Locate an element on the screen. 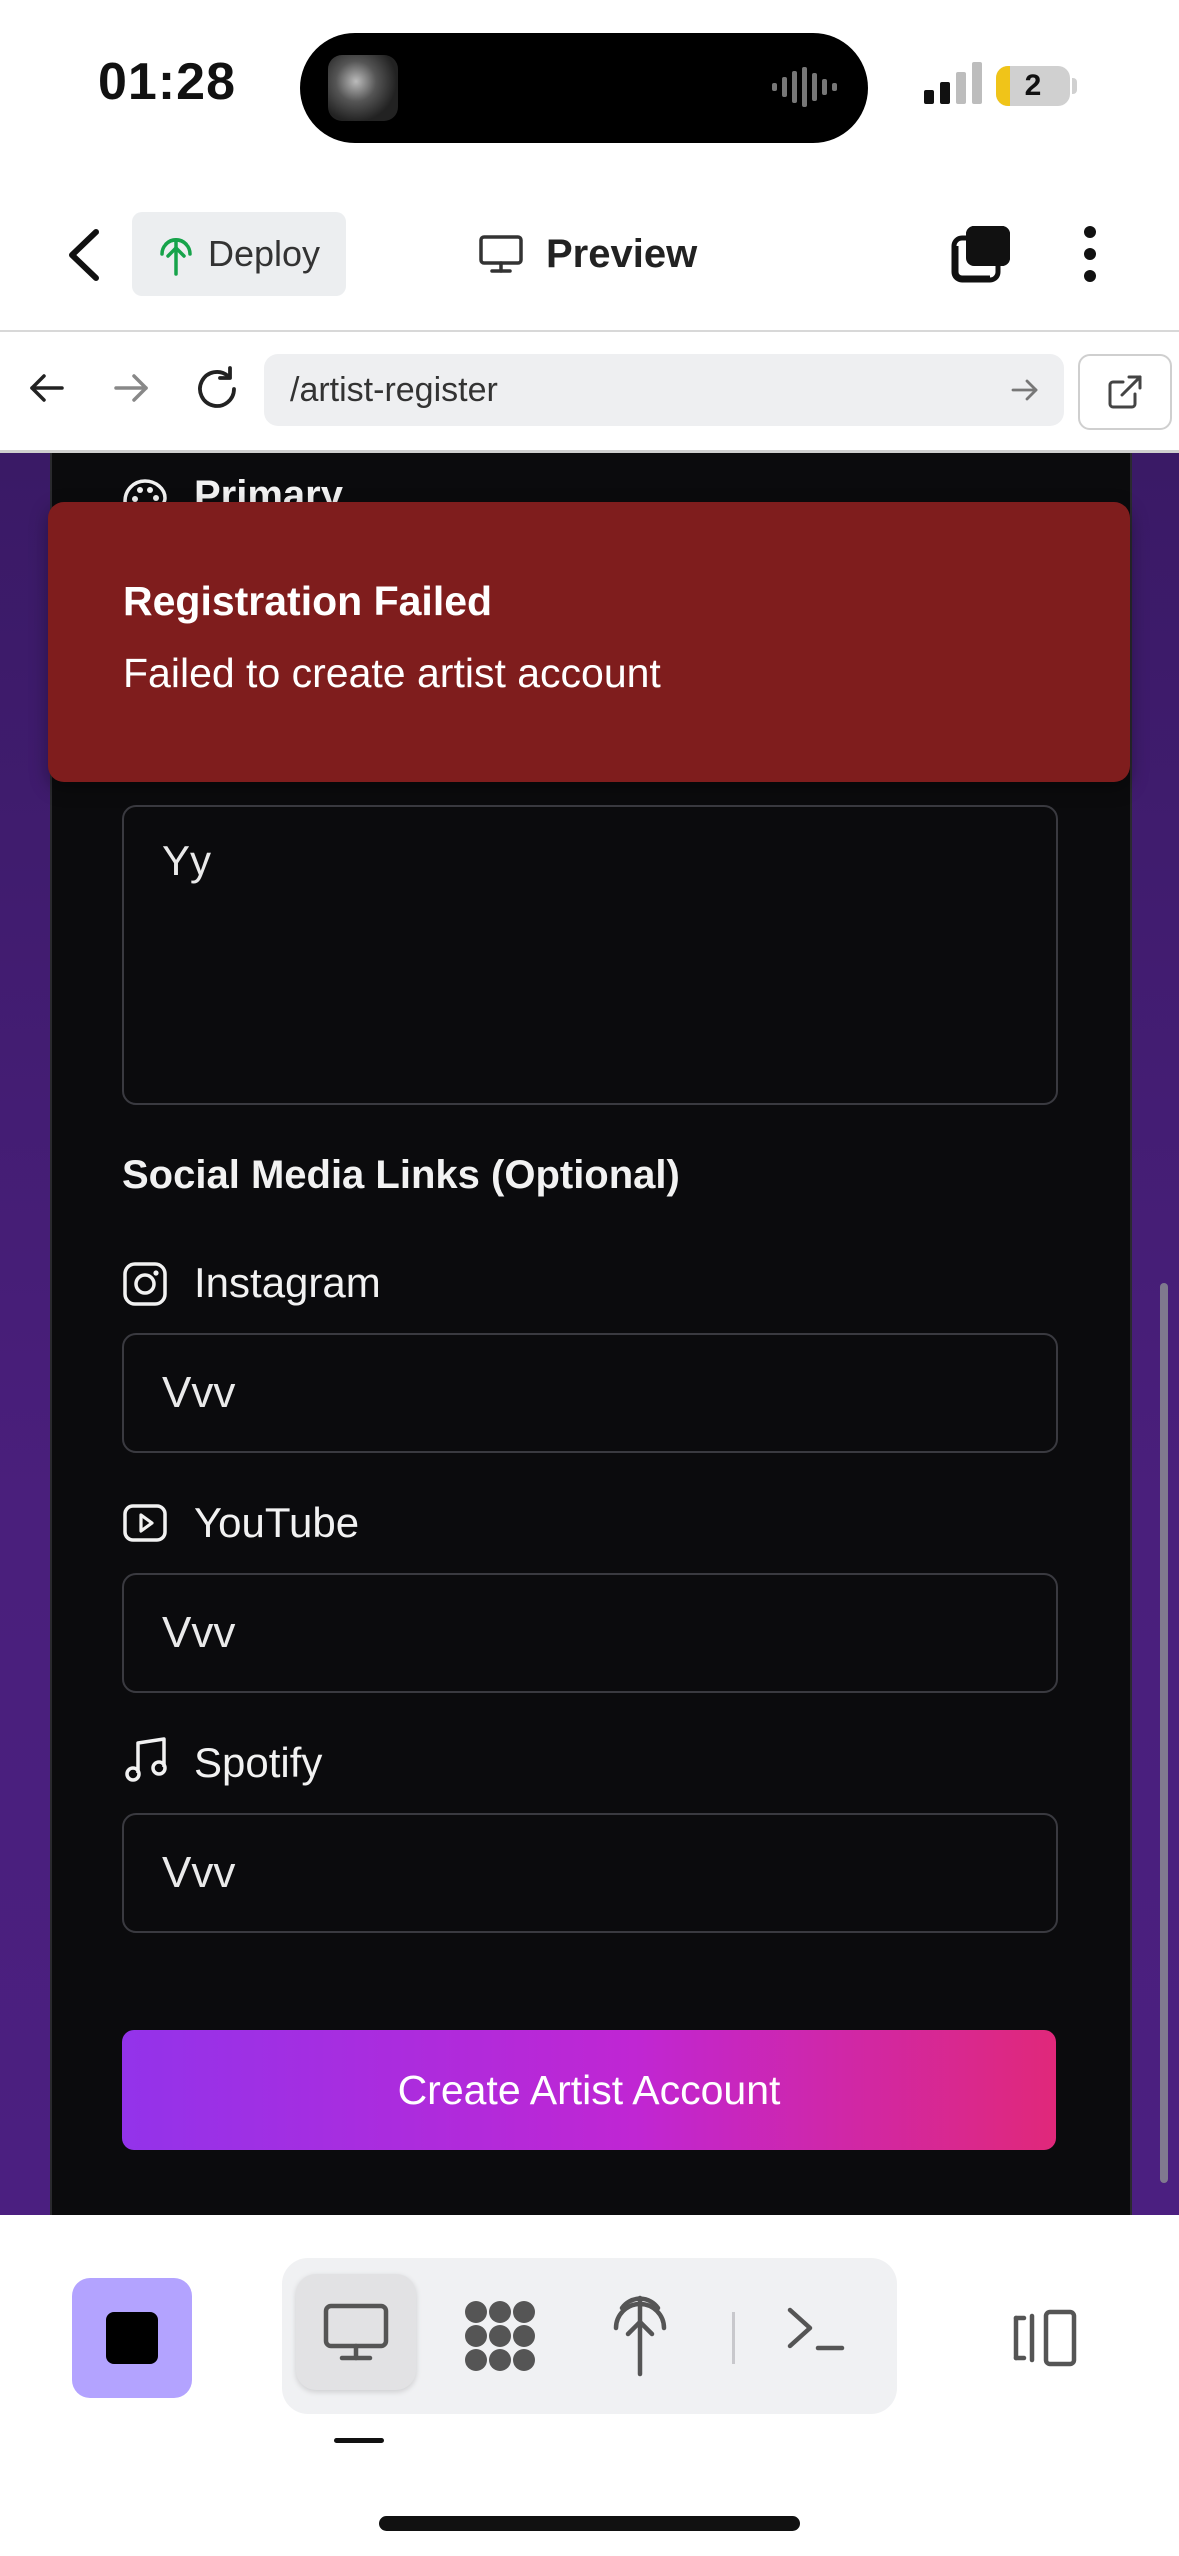 The width and height of the screenshot is (1179, 2556). audio-waveform-icon is located at coordinates (804, 87).